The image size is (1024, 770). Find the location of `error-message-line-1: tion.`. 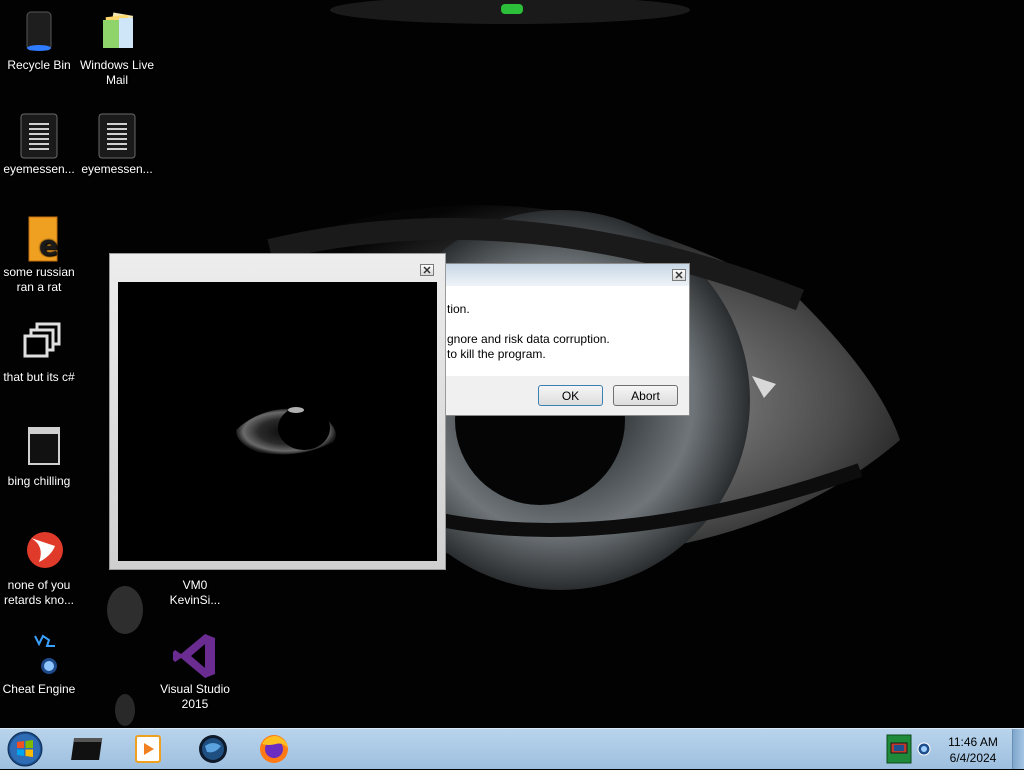

error-message-line-1: tion. is located at coordinates (458, 309).